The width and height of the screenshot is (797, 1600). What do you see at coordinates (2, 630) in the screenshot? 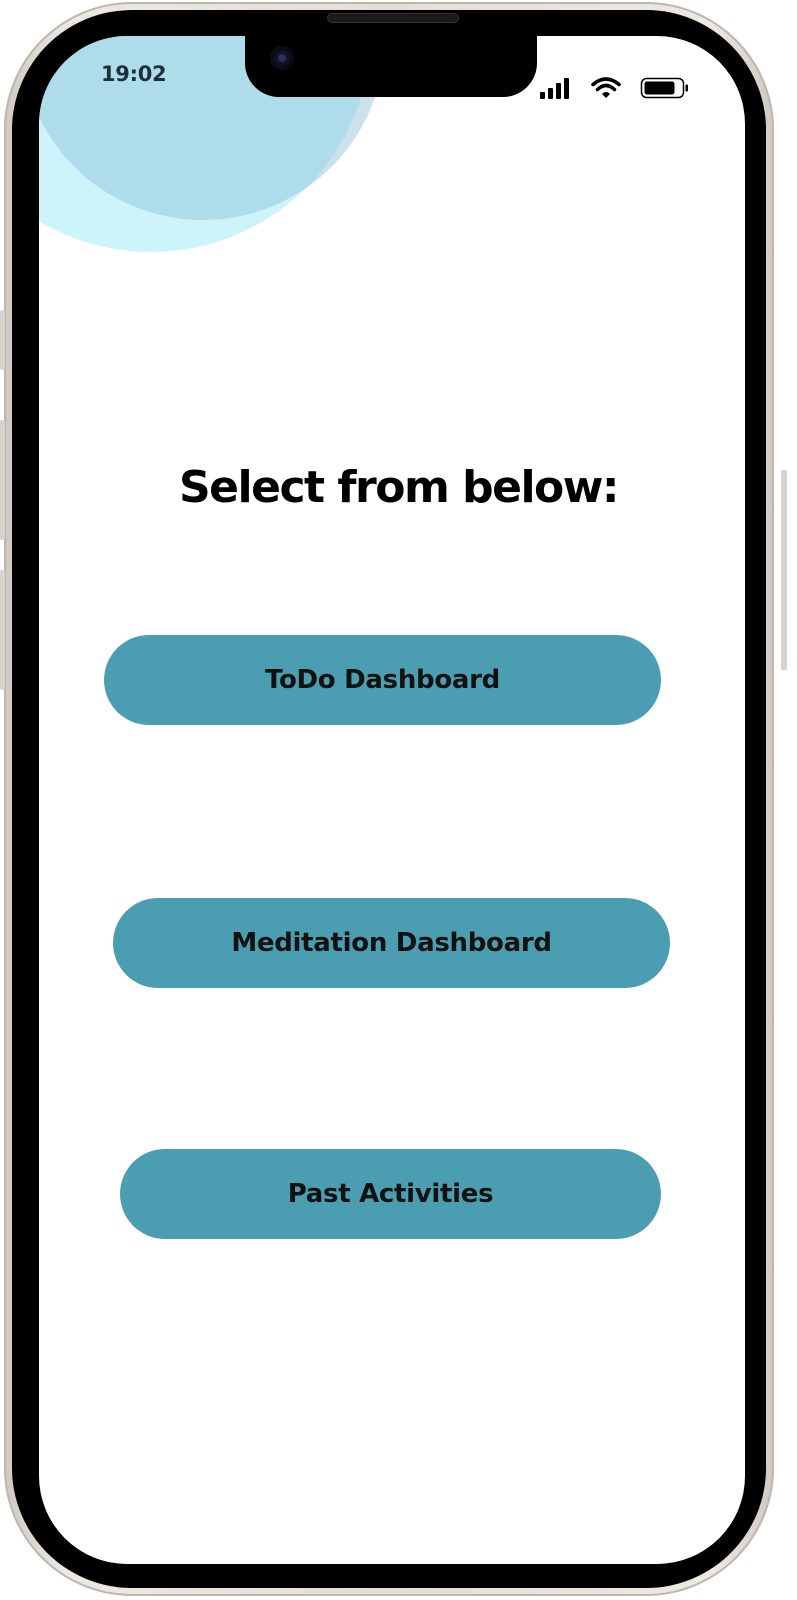
I see `volume-down-button` at bounding box center [2, 630].